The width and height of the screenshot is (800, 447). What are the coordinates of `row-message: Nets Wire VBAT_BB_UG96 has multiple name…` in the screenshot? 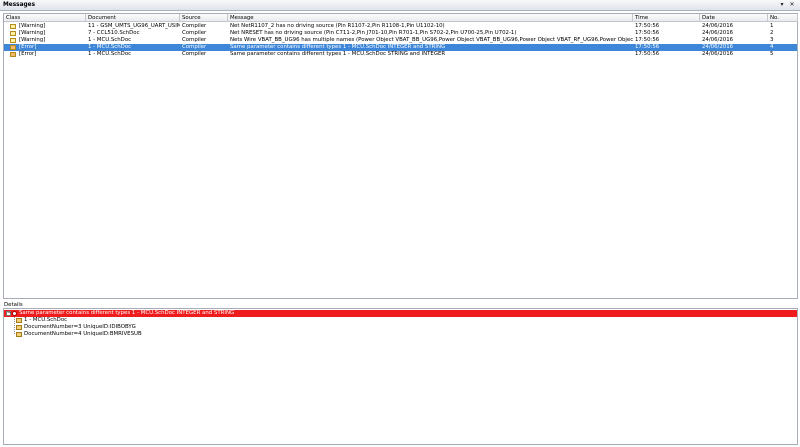 It's located at (431, 40).